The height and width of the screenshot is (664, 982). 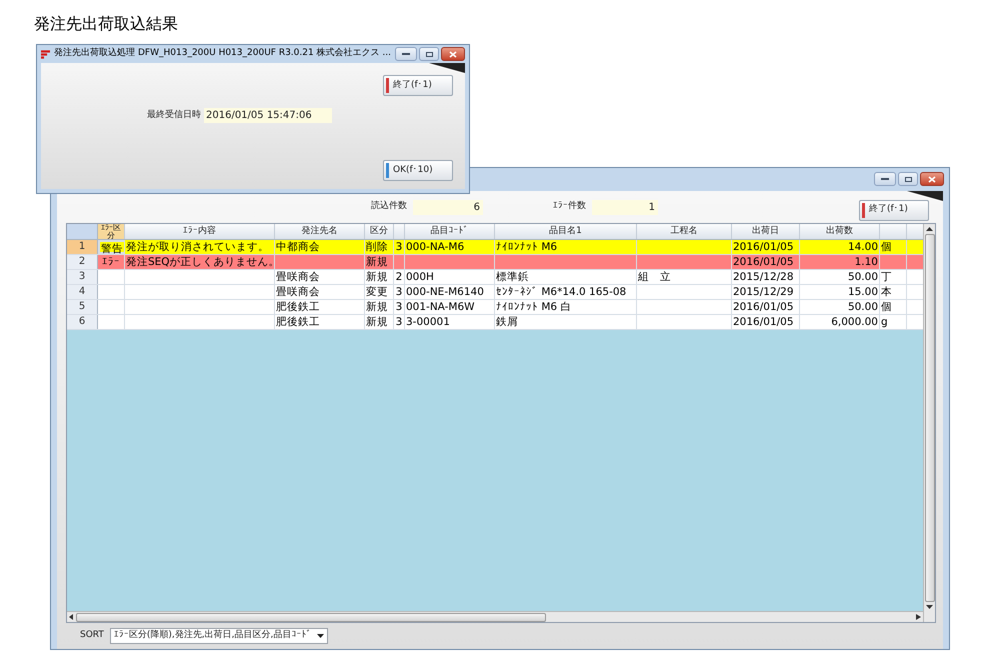 I want to click on table-cell: 丁, so click(x=893, y=277).